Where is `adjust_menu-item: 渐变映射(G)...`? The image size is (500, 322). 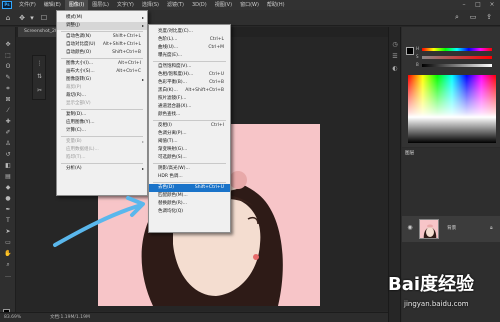
adjust_menu-item: 渐变映射(G)... is located at coordinates (189, 150).